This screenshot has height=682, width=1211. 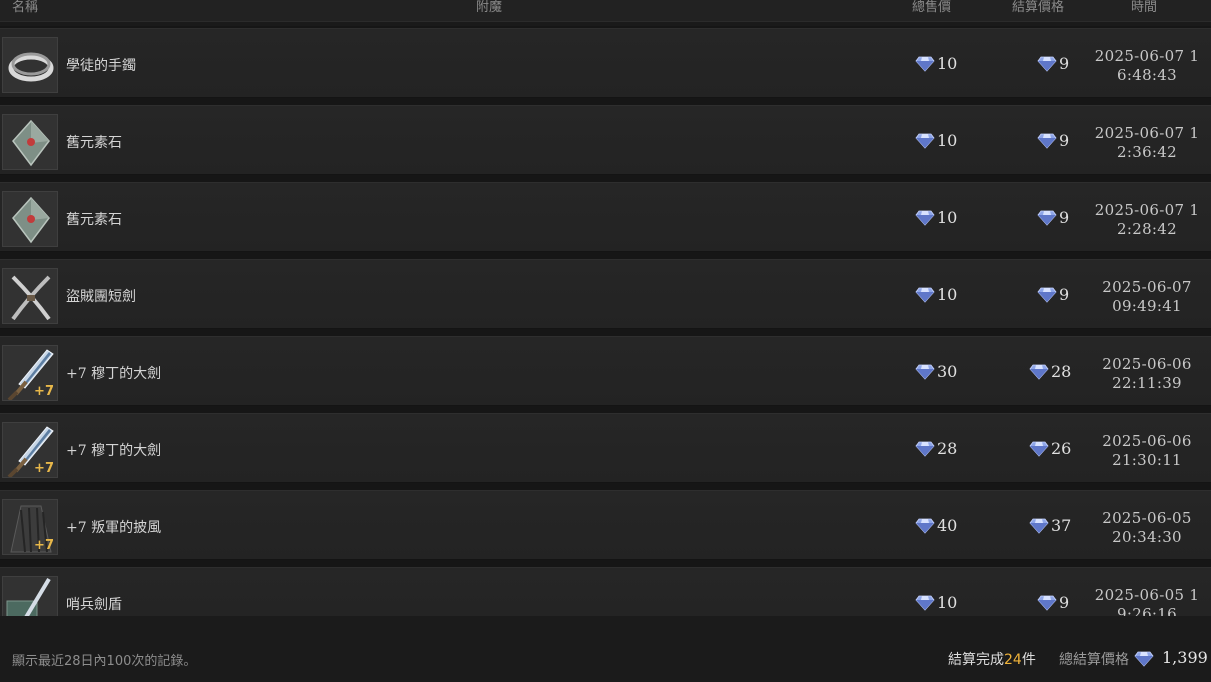 I want to click on timestamp: 2025-06-05 1 9:26:16, so click(x=1147, y=601).